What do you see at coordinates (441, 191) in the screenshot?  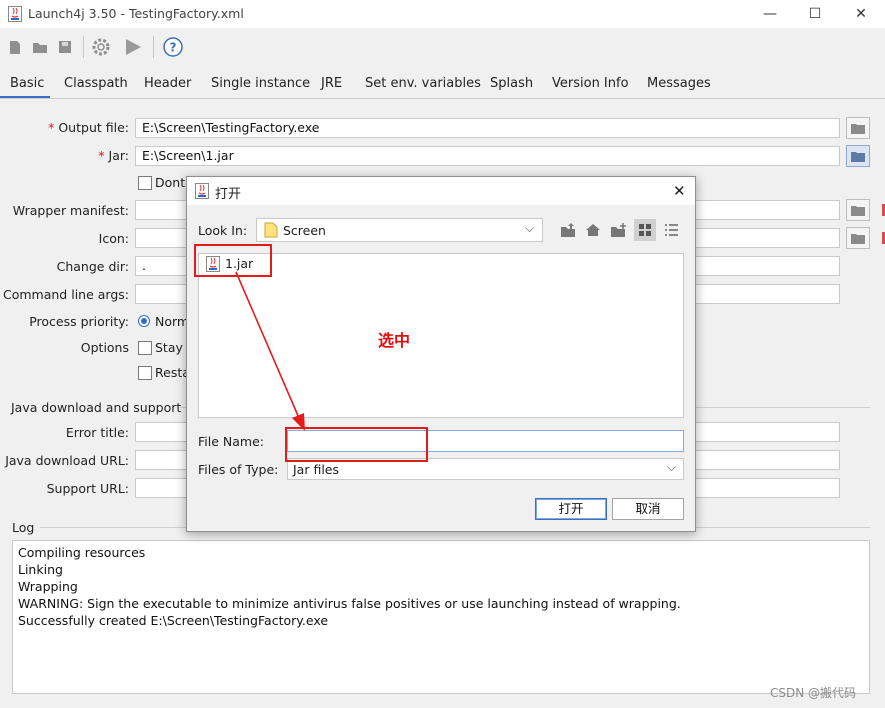 I see `dialog-title-bar` at bounding box center [441, 191].